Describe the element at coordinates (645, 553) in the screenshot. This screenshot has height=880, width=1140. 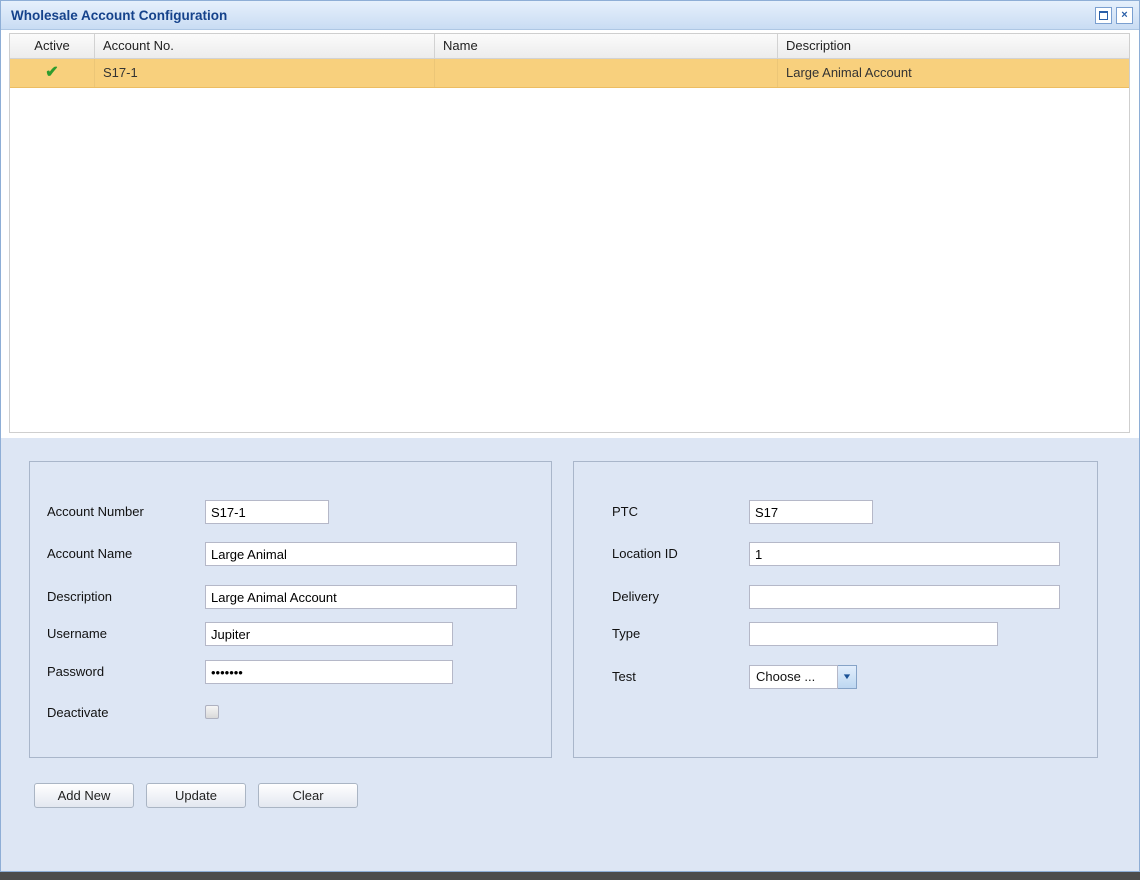
I see `location-id-label: Location ID` at that location.